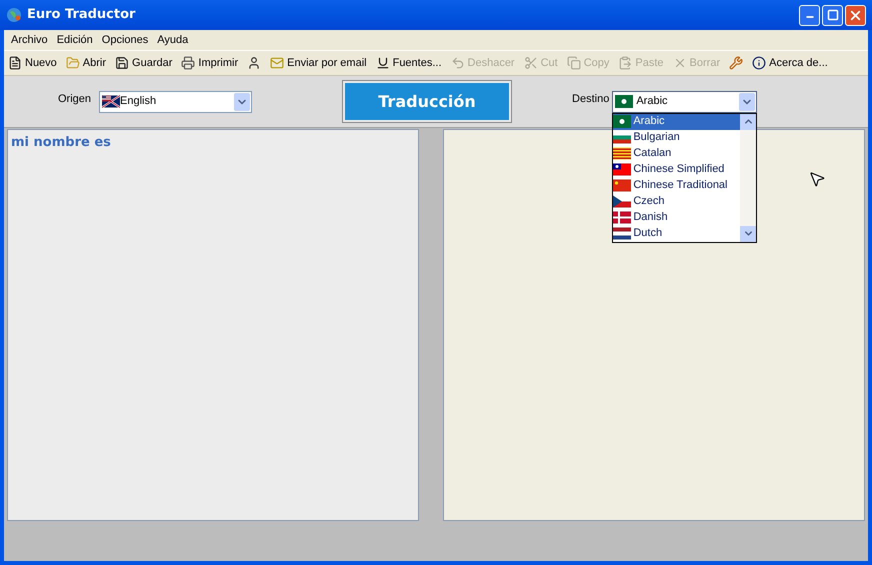  Describe the element at coordinates (591, 100) in the screenshot. I see `destination-label: Destino` at that location.